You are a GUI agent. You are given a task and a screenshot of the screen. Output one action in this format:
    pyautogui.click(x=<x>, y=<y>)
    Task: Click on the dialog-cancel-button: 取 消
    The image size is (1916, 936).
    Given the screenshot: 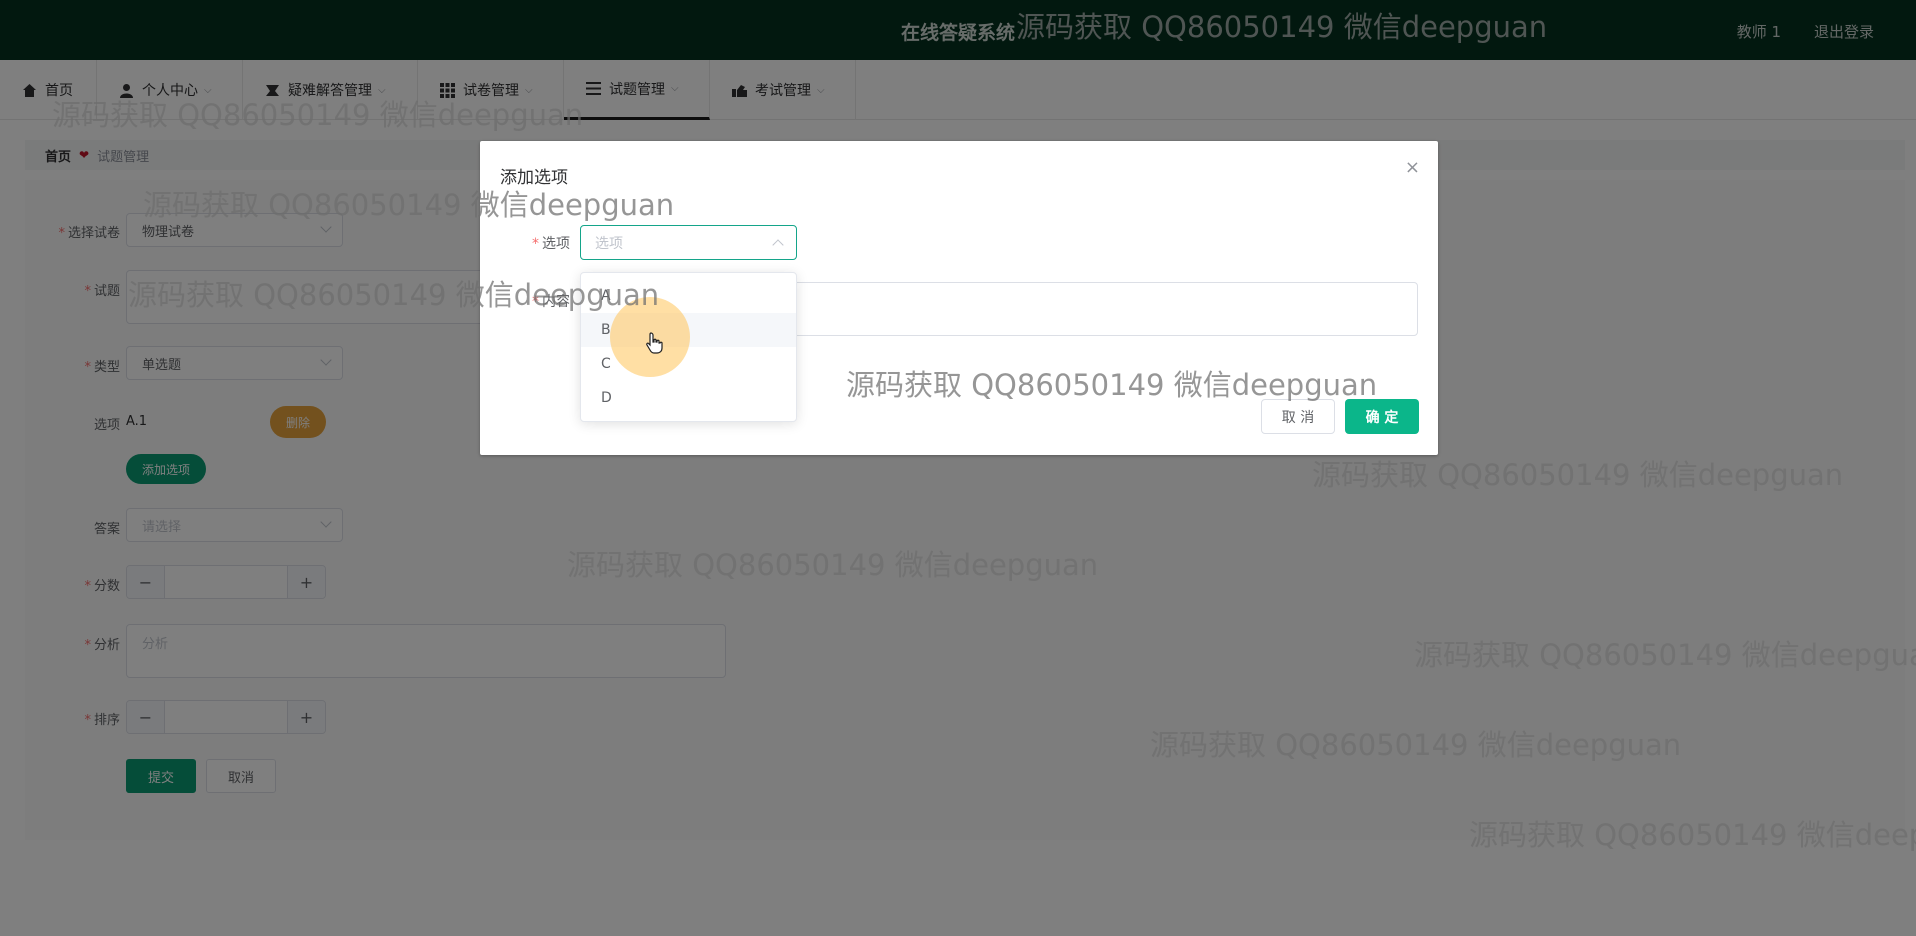 What is the action you would take?
    pyautogui.click(x=1298, y=416)
    